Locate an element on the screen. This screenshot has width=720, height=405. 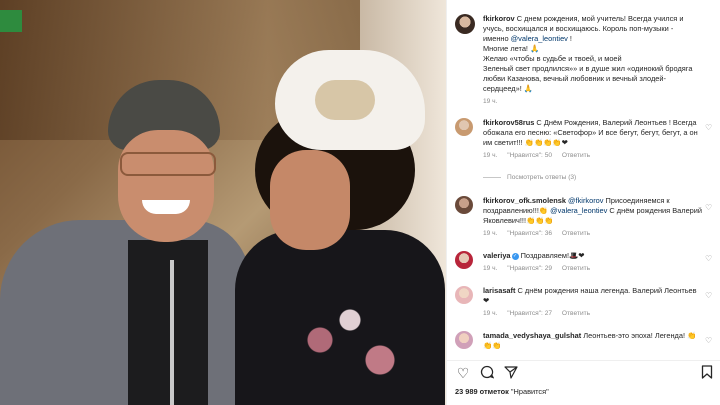
like-count: "Нравится": 36 is located at coordinates (529, 233).